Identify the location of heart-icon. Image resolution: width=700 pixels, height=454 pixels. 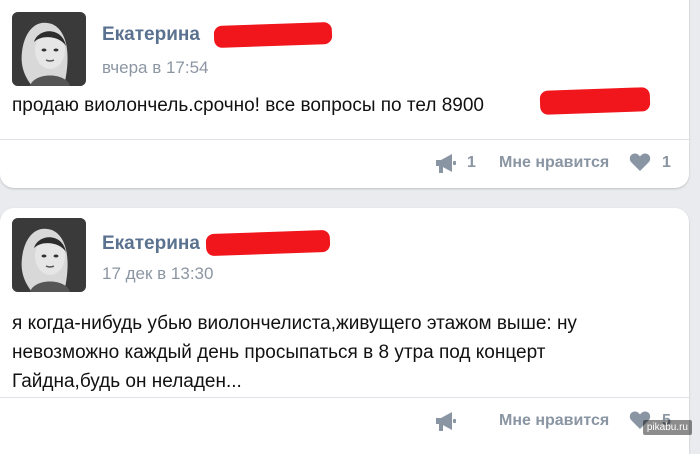
(640, 162).